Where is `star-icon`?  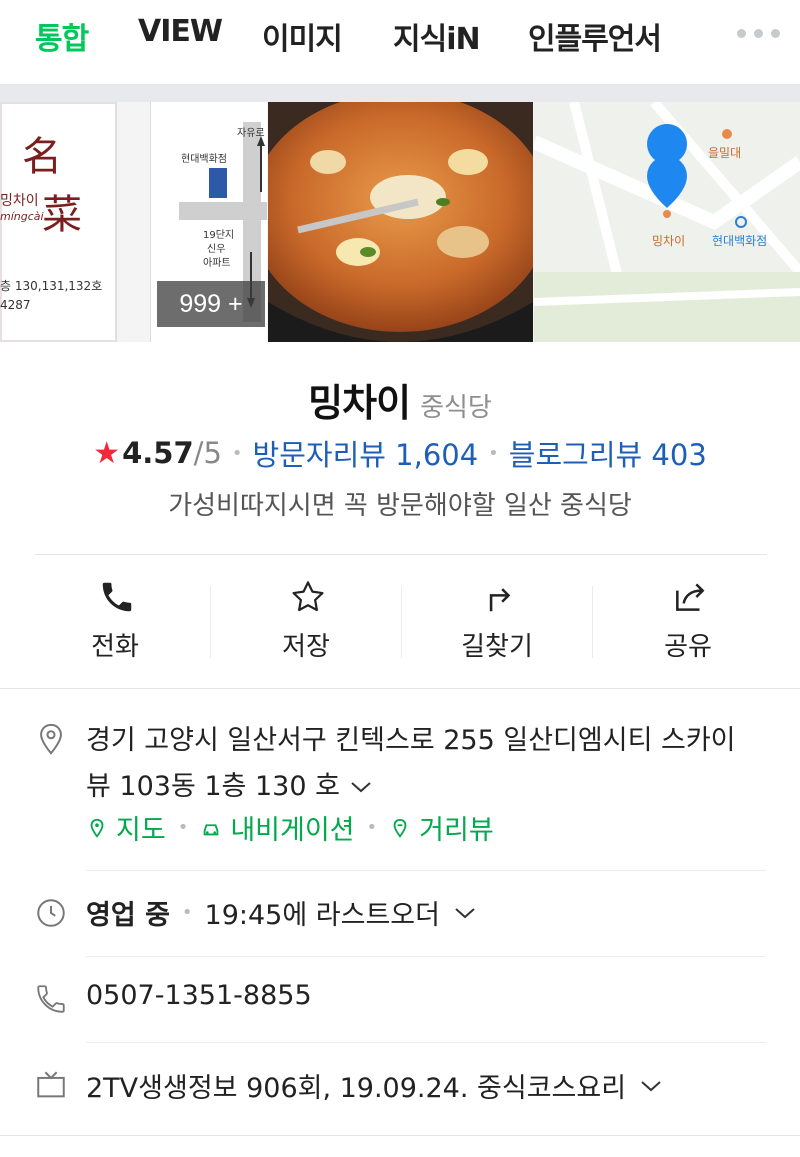
star-icon is located at coordinates (308, 596).